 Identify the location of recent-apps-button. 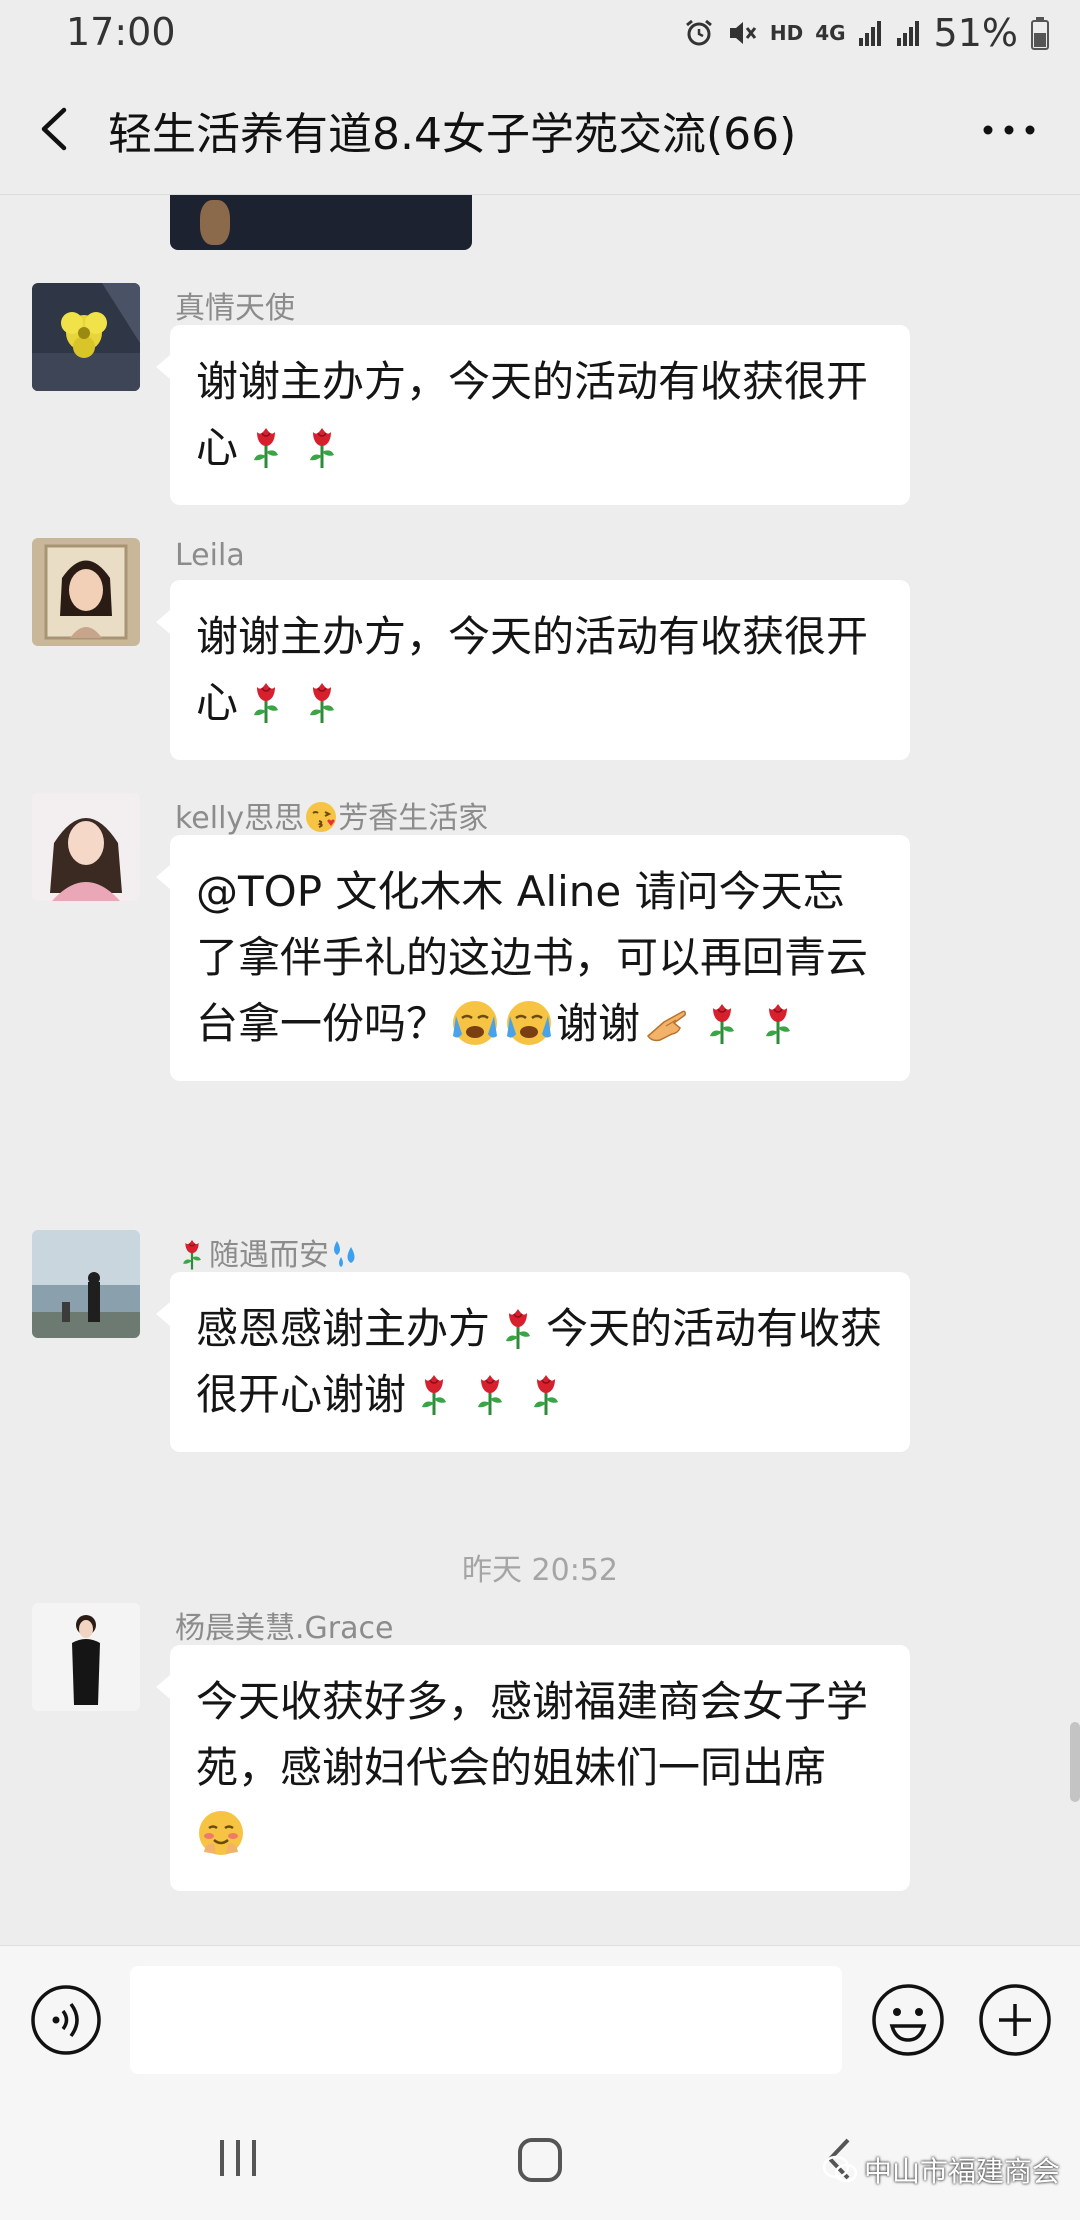
(238, 2158).